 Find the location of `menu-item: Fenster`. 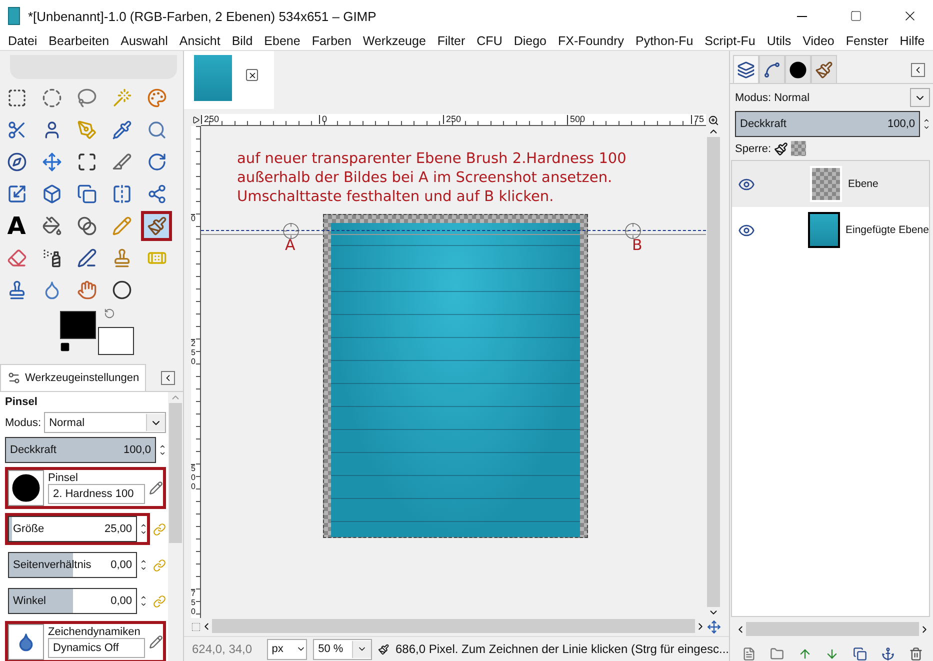

menu-item: Fenster is located at coordinates (867, 41).